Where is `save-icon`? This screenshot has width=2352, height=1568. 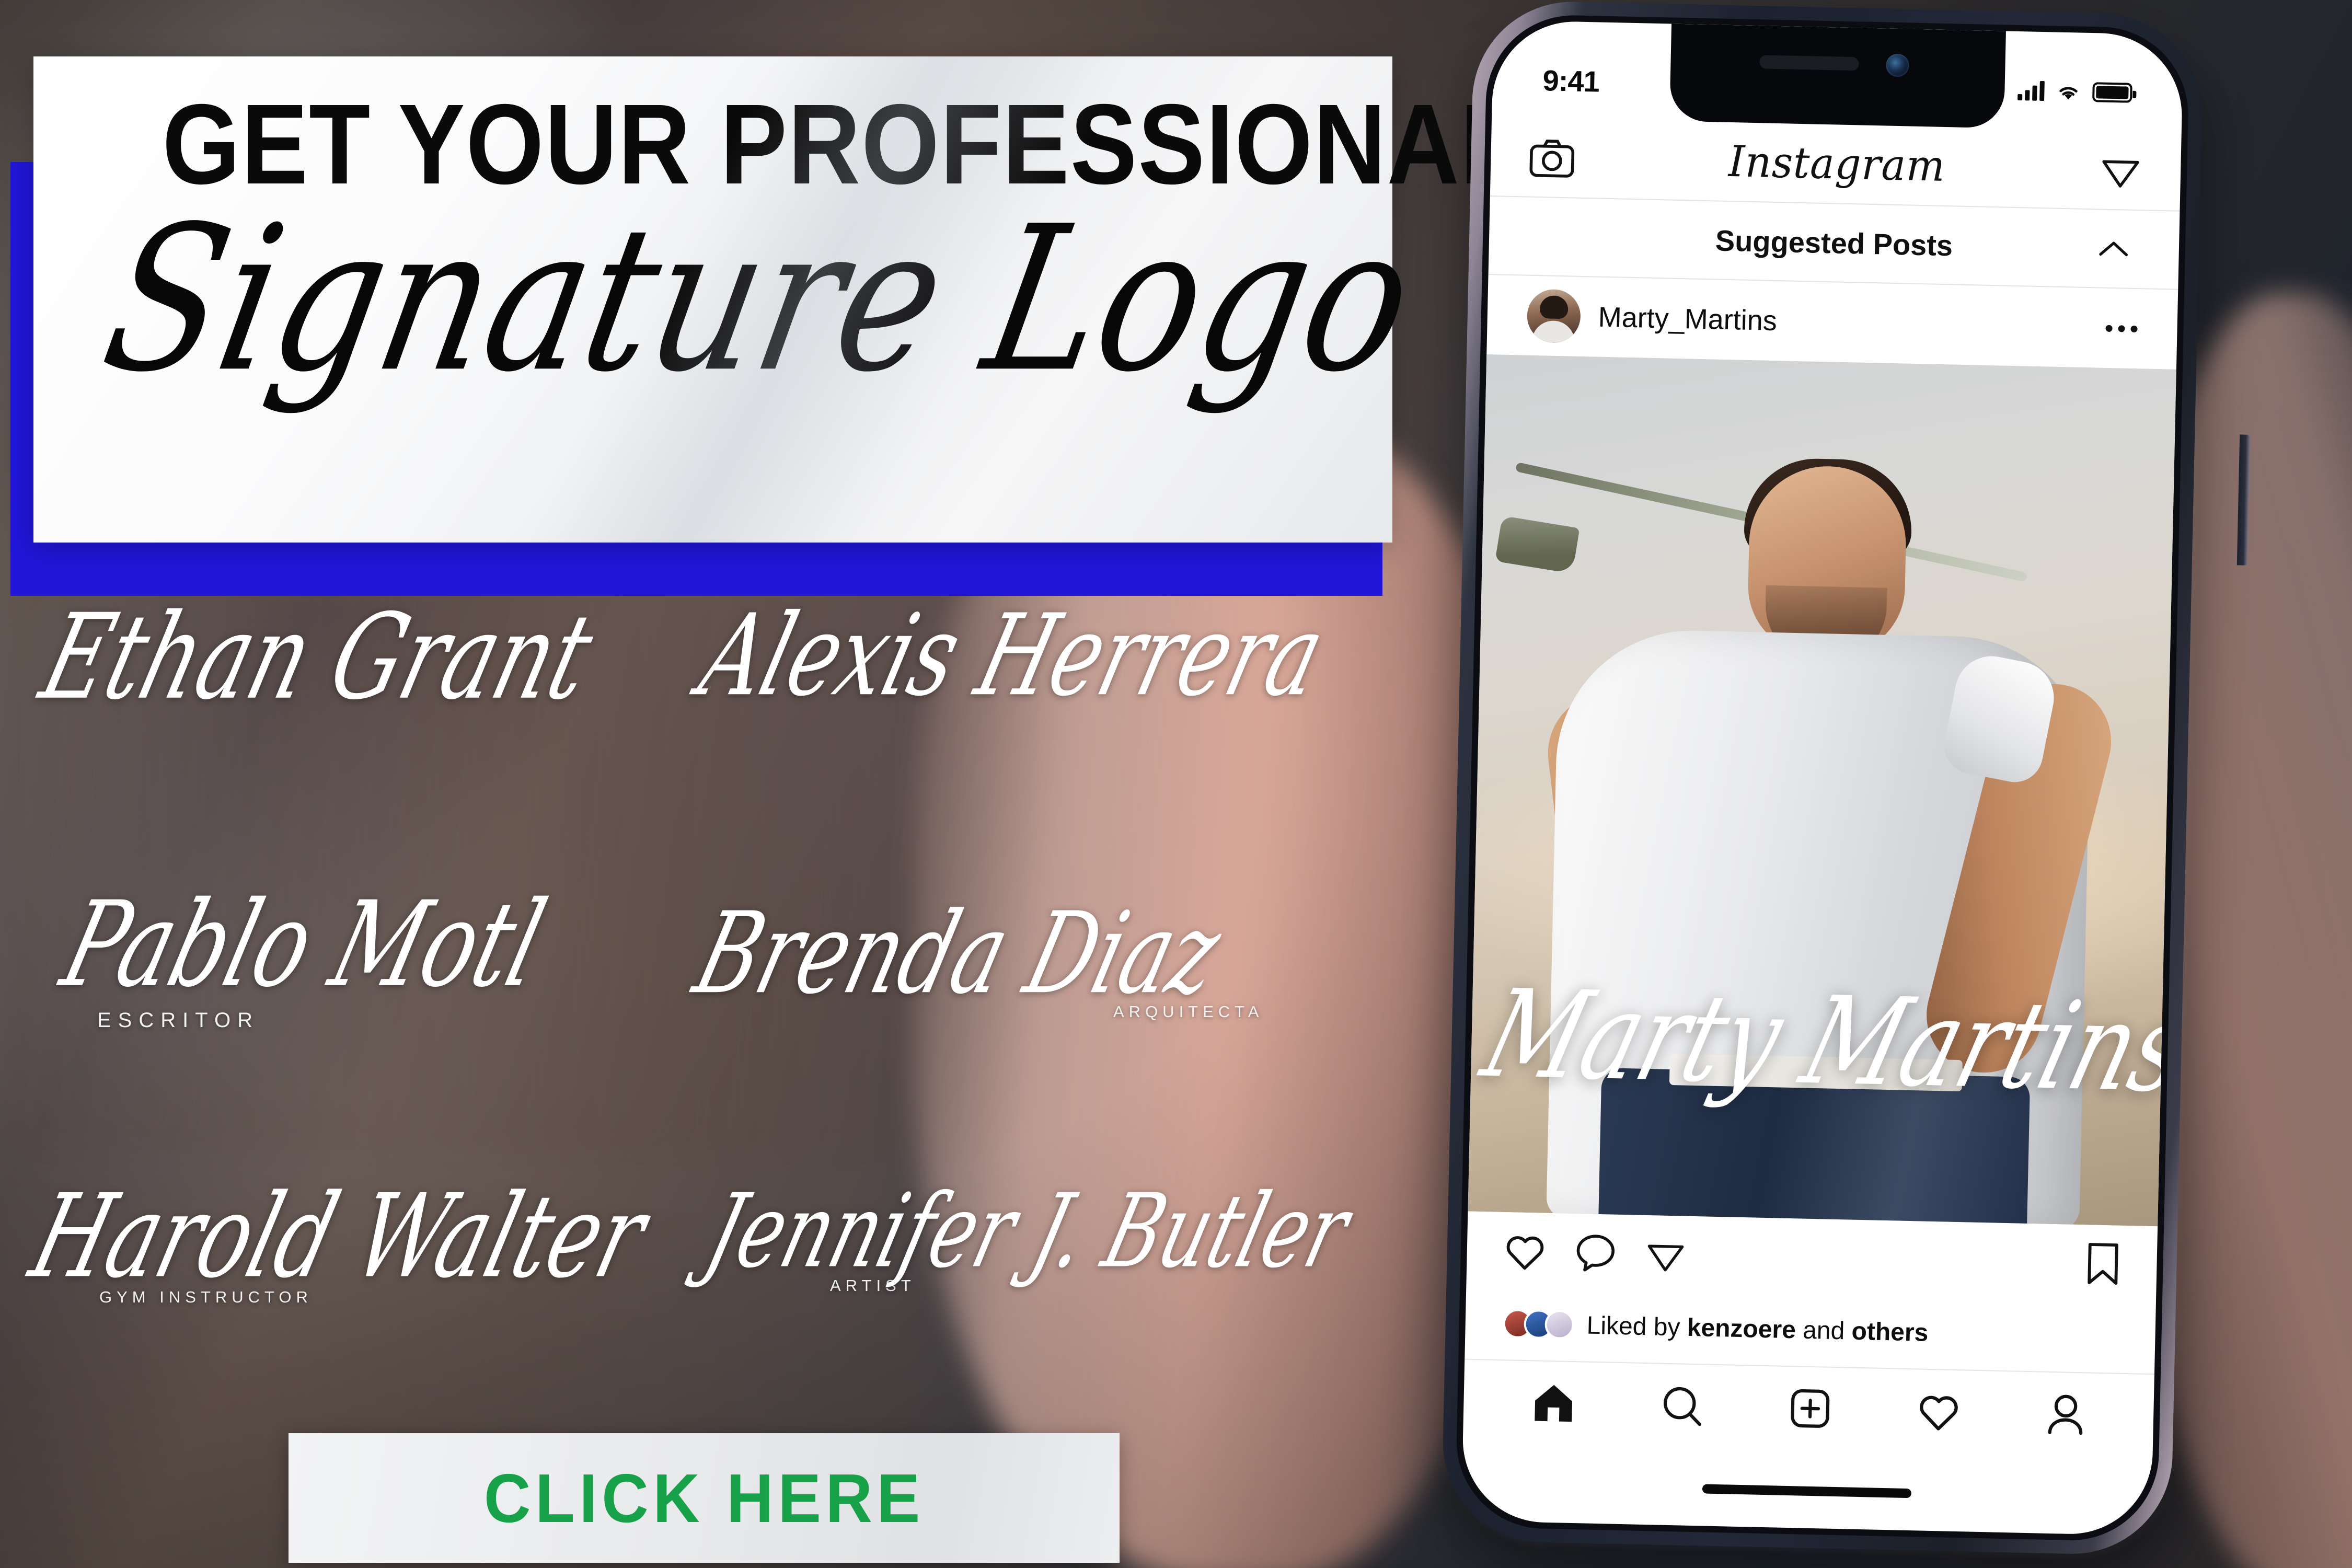 save-icon is located at coordinates (2103, 1263).